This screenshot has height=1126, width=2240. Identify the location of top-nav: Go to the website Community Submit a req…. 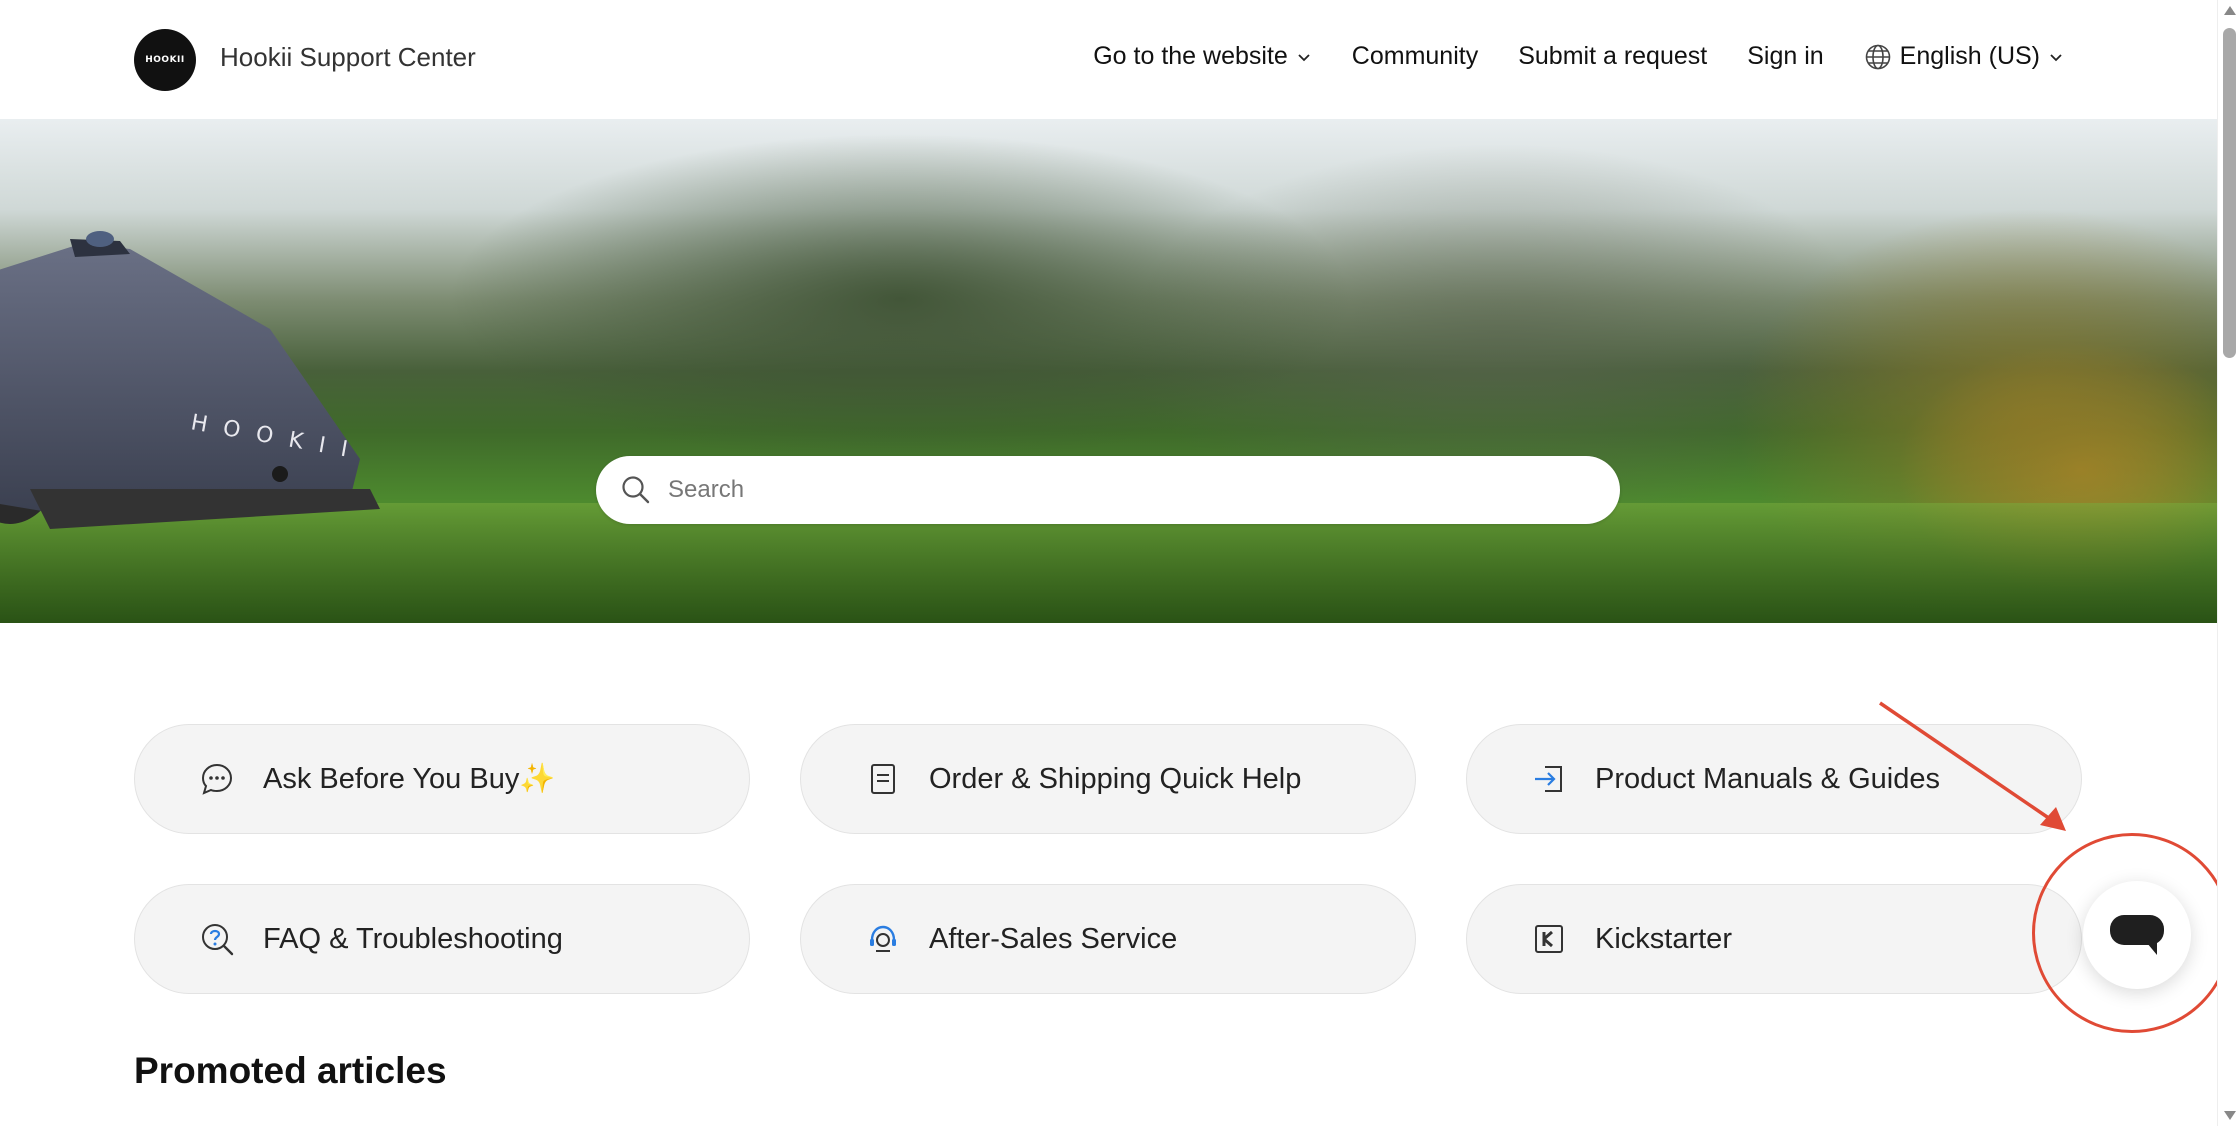
(1558, 56).